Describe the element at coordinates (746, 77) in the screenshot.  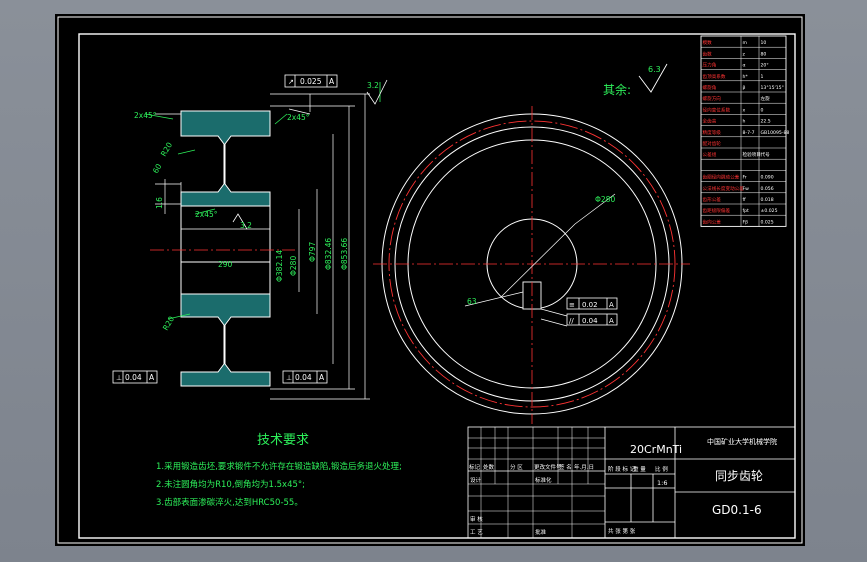
I see `param-cell-3-1: h*` at that location.